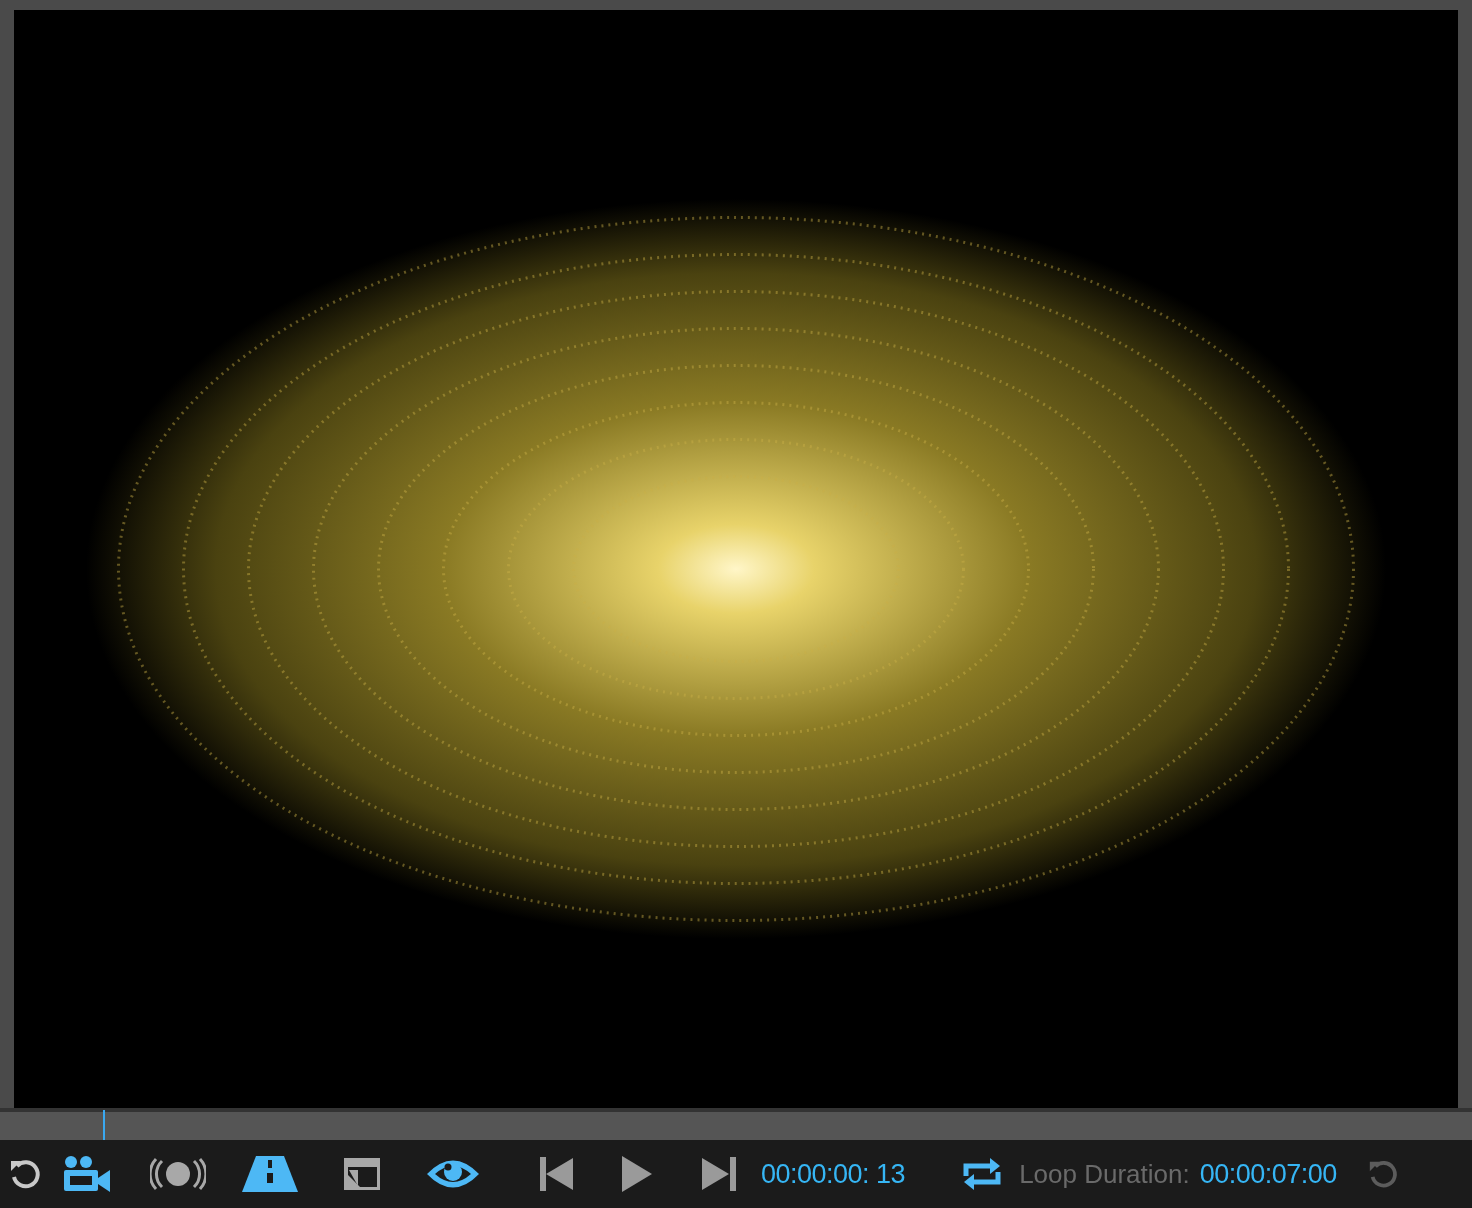  What do you see at coordinates (1268, 1174) in the screenshot?
I see `loop-duration-value: 00:00:07:00` at bounding box center [1268, 1174].